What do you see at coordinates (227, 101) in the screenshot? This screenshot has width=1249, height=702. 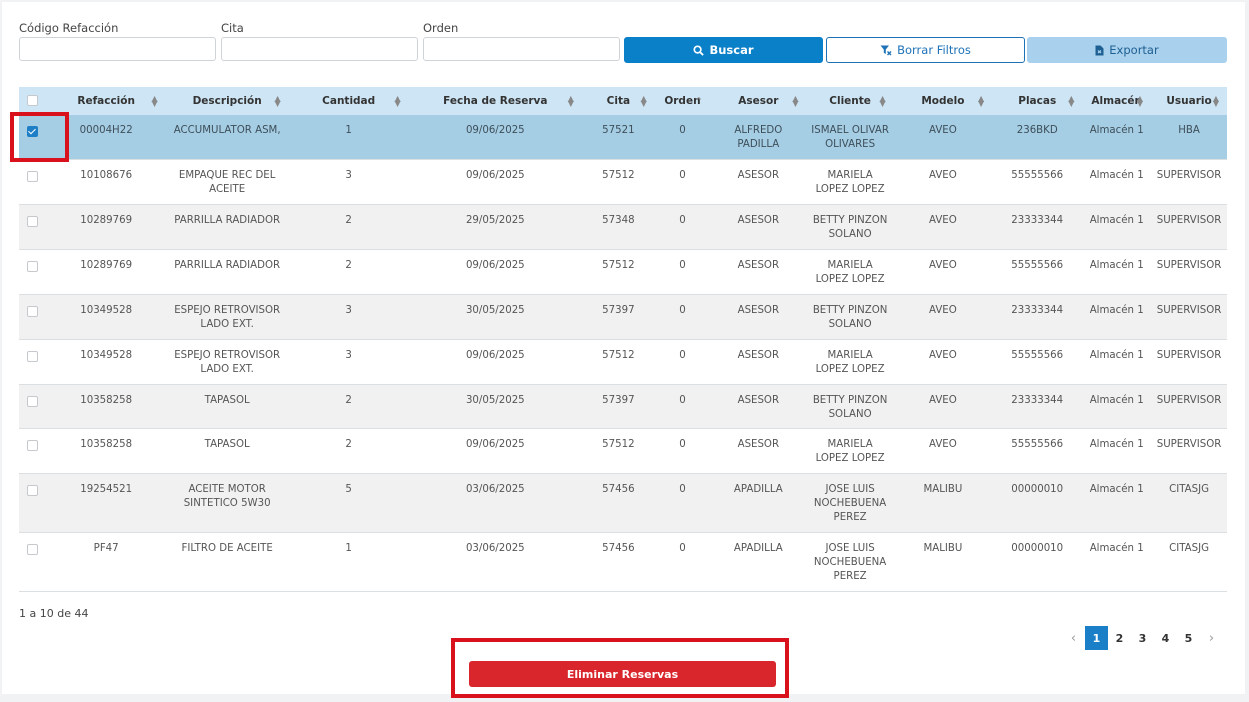 I see `header-descripcion: Descripción ▲ ▼` at bounding box center [227, 101].